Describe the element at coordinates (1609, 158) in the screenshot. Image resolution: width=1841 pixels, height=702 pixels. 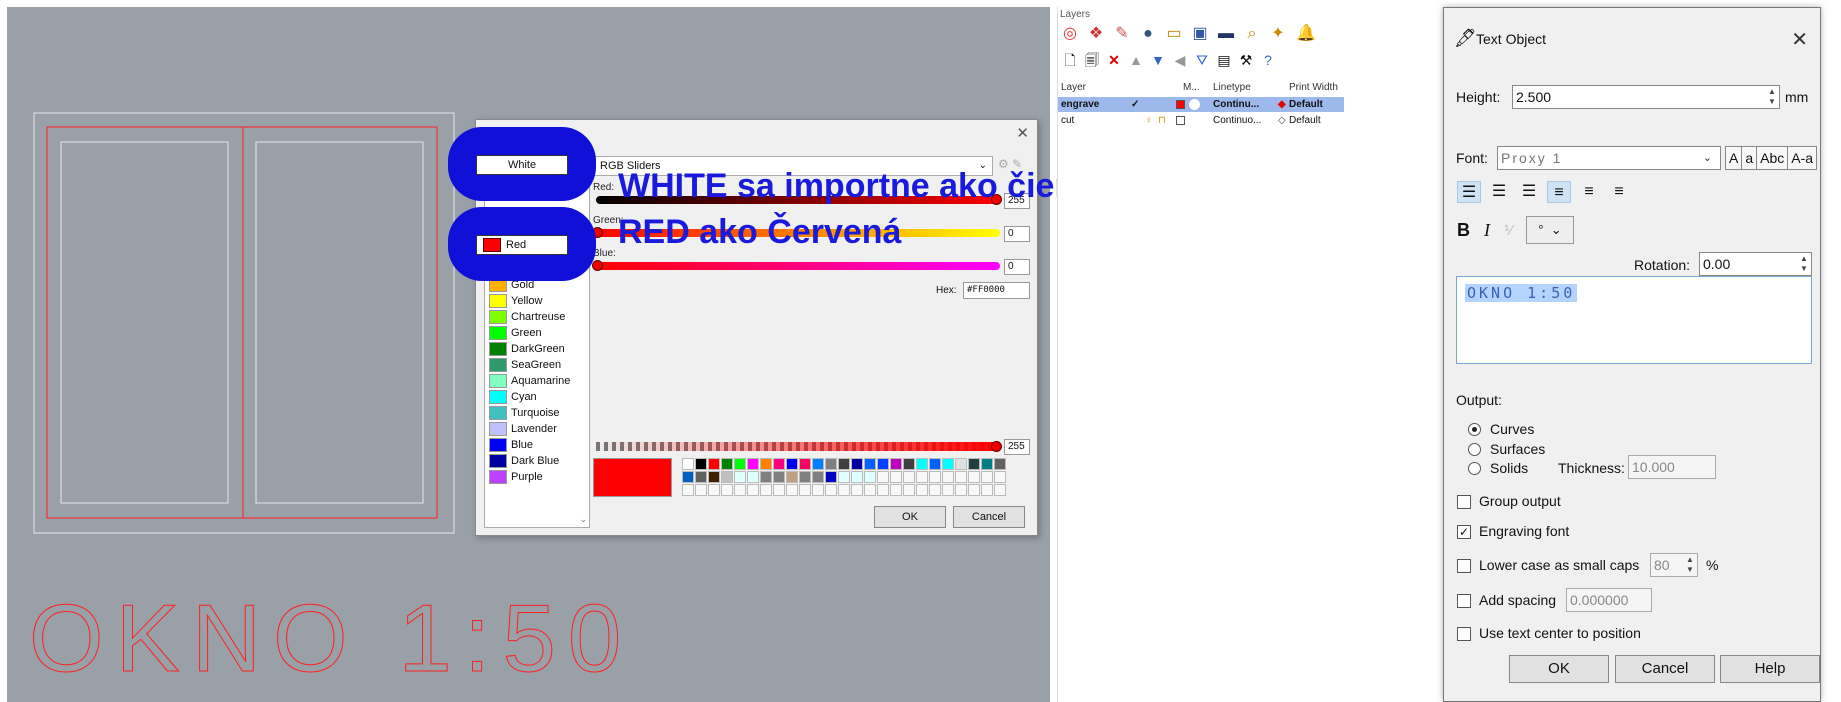
I see `font-select: Proxy 1 ⌄` at that location.